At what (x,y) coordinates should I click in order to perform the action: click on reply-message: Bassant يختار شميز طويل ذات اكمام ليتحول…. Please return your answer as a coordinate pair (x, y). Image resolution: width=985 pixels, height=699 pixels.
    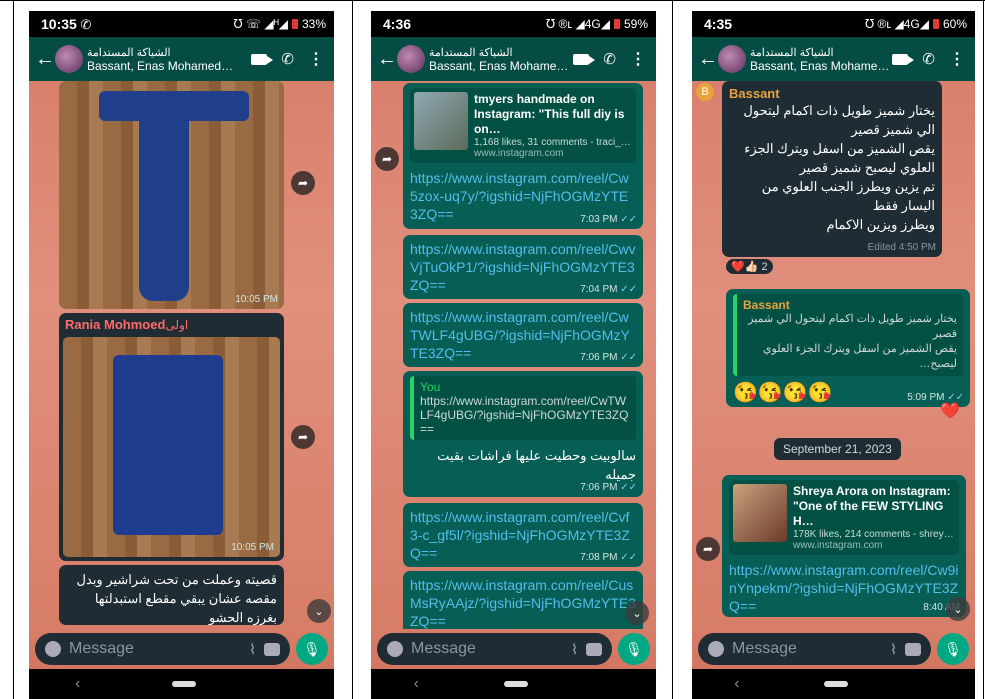
    Looking at the image, I should click on (848, 348).